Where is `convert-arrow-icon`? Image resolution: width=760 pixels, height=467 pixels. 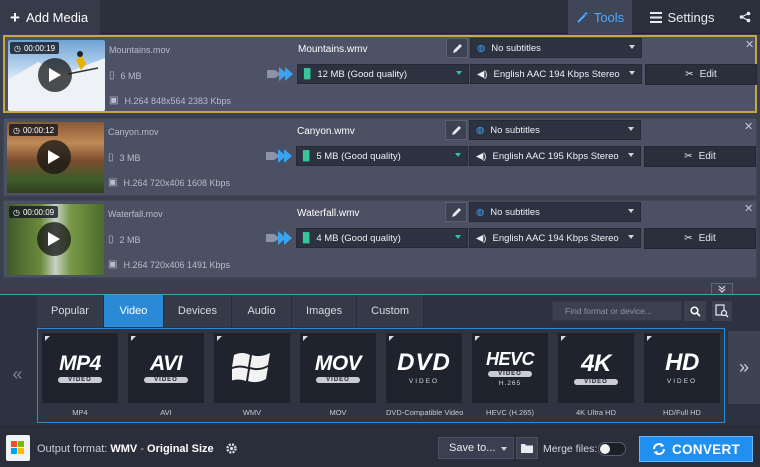 convert-arrow-icon is located at coordinates (279, 238).